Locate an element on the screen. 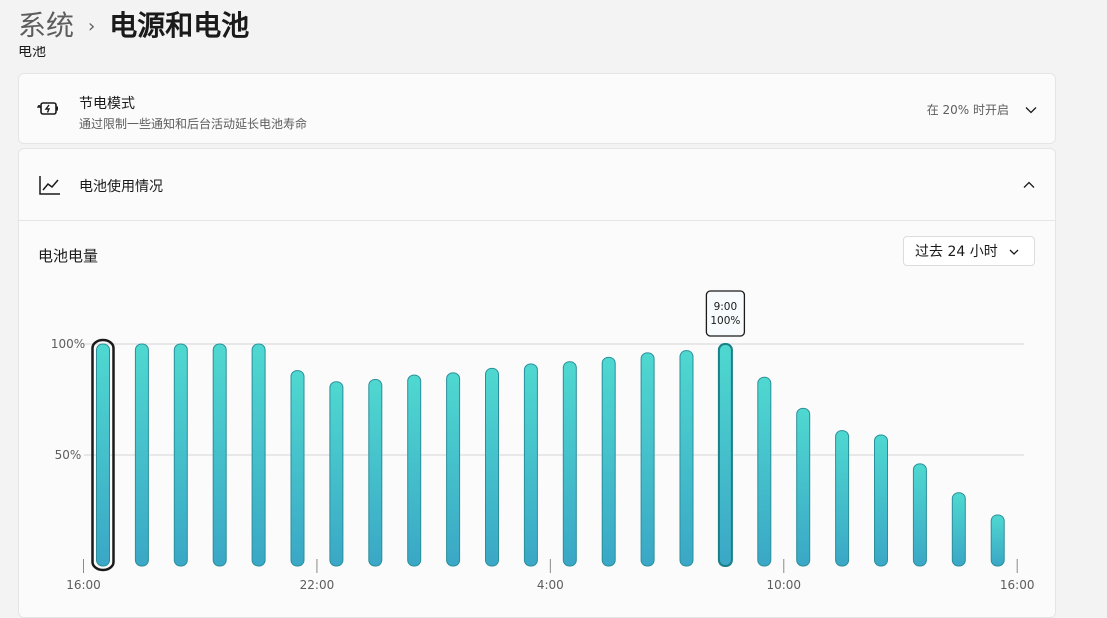 This screenshot has height=618, width=1107. chart-title: 电池电量 is located at coordinates (68, 256).